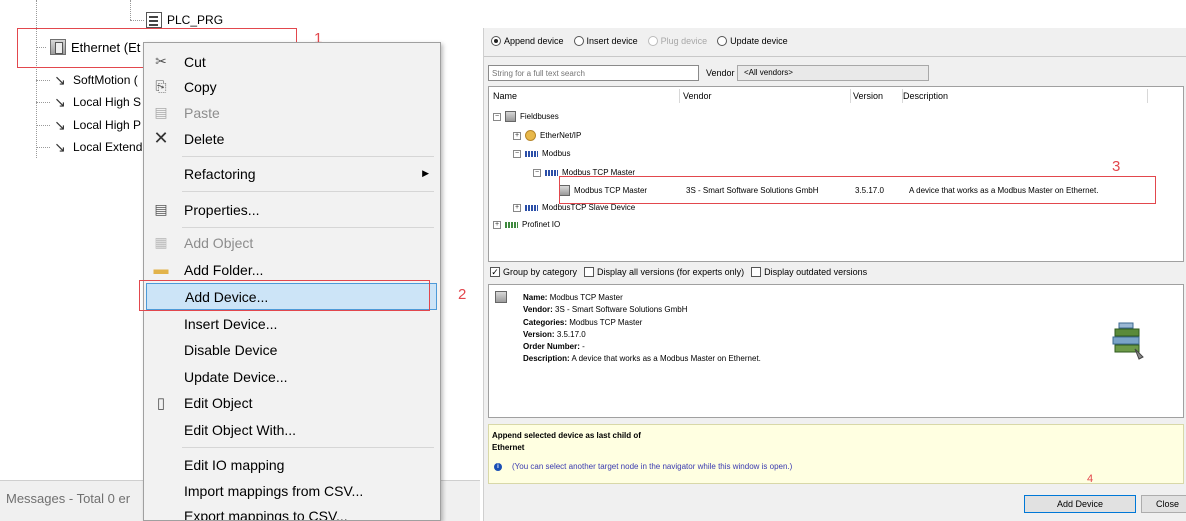 The height and width of the screenshot is (521, 1186). I want to click on add-device-button: Add Device, so click(1080, 504).